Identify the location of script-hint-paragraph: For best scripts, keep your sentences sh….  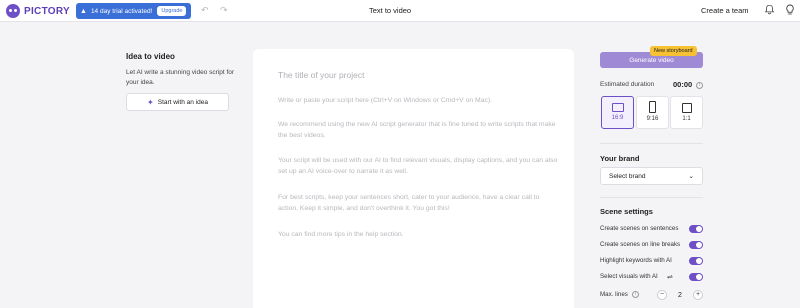
(409, 203).